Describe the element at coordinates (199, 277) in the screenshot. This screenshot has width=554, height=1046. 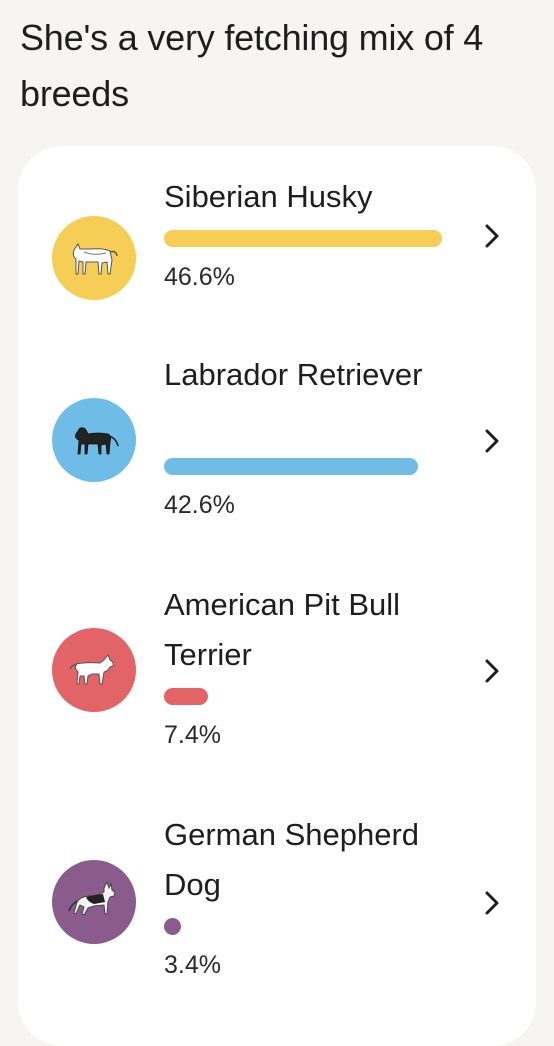
I see `breed-percent: 46.6%` at that location.